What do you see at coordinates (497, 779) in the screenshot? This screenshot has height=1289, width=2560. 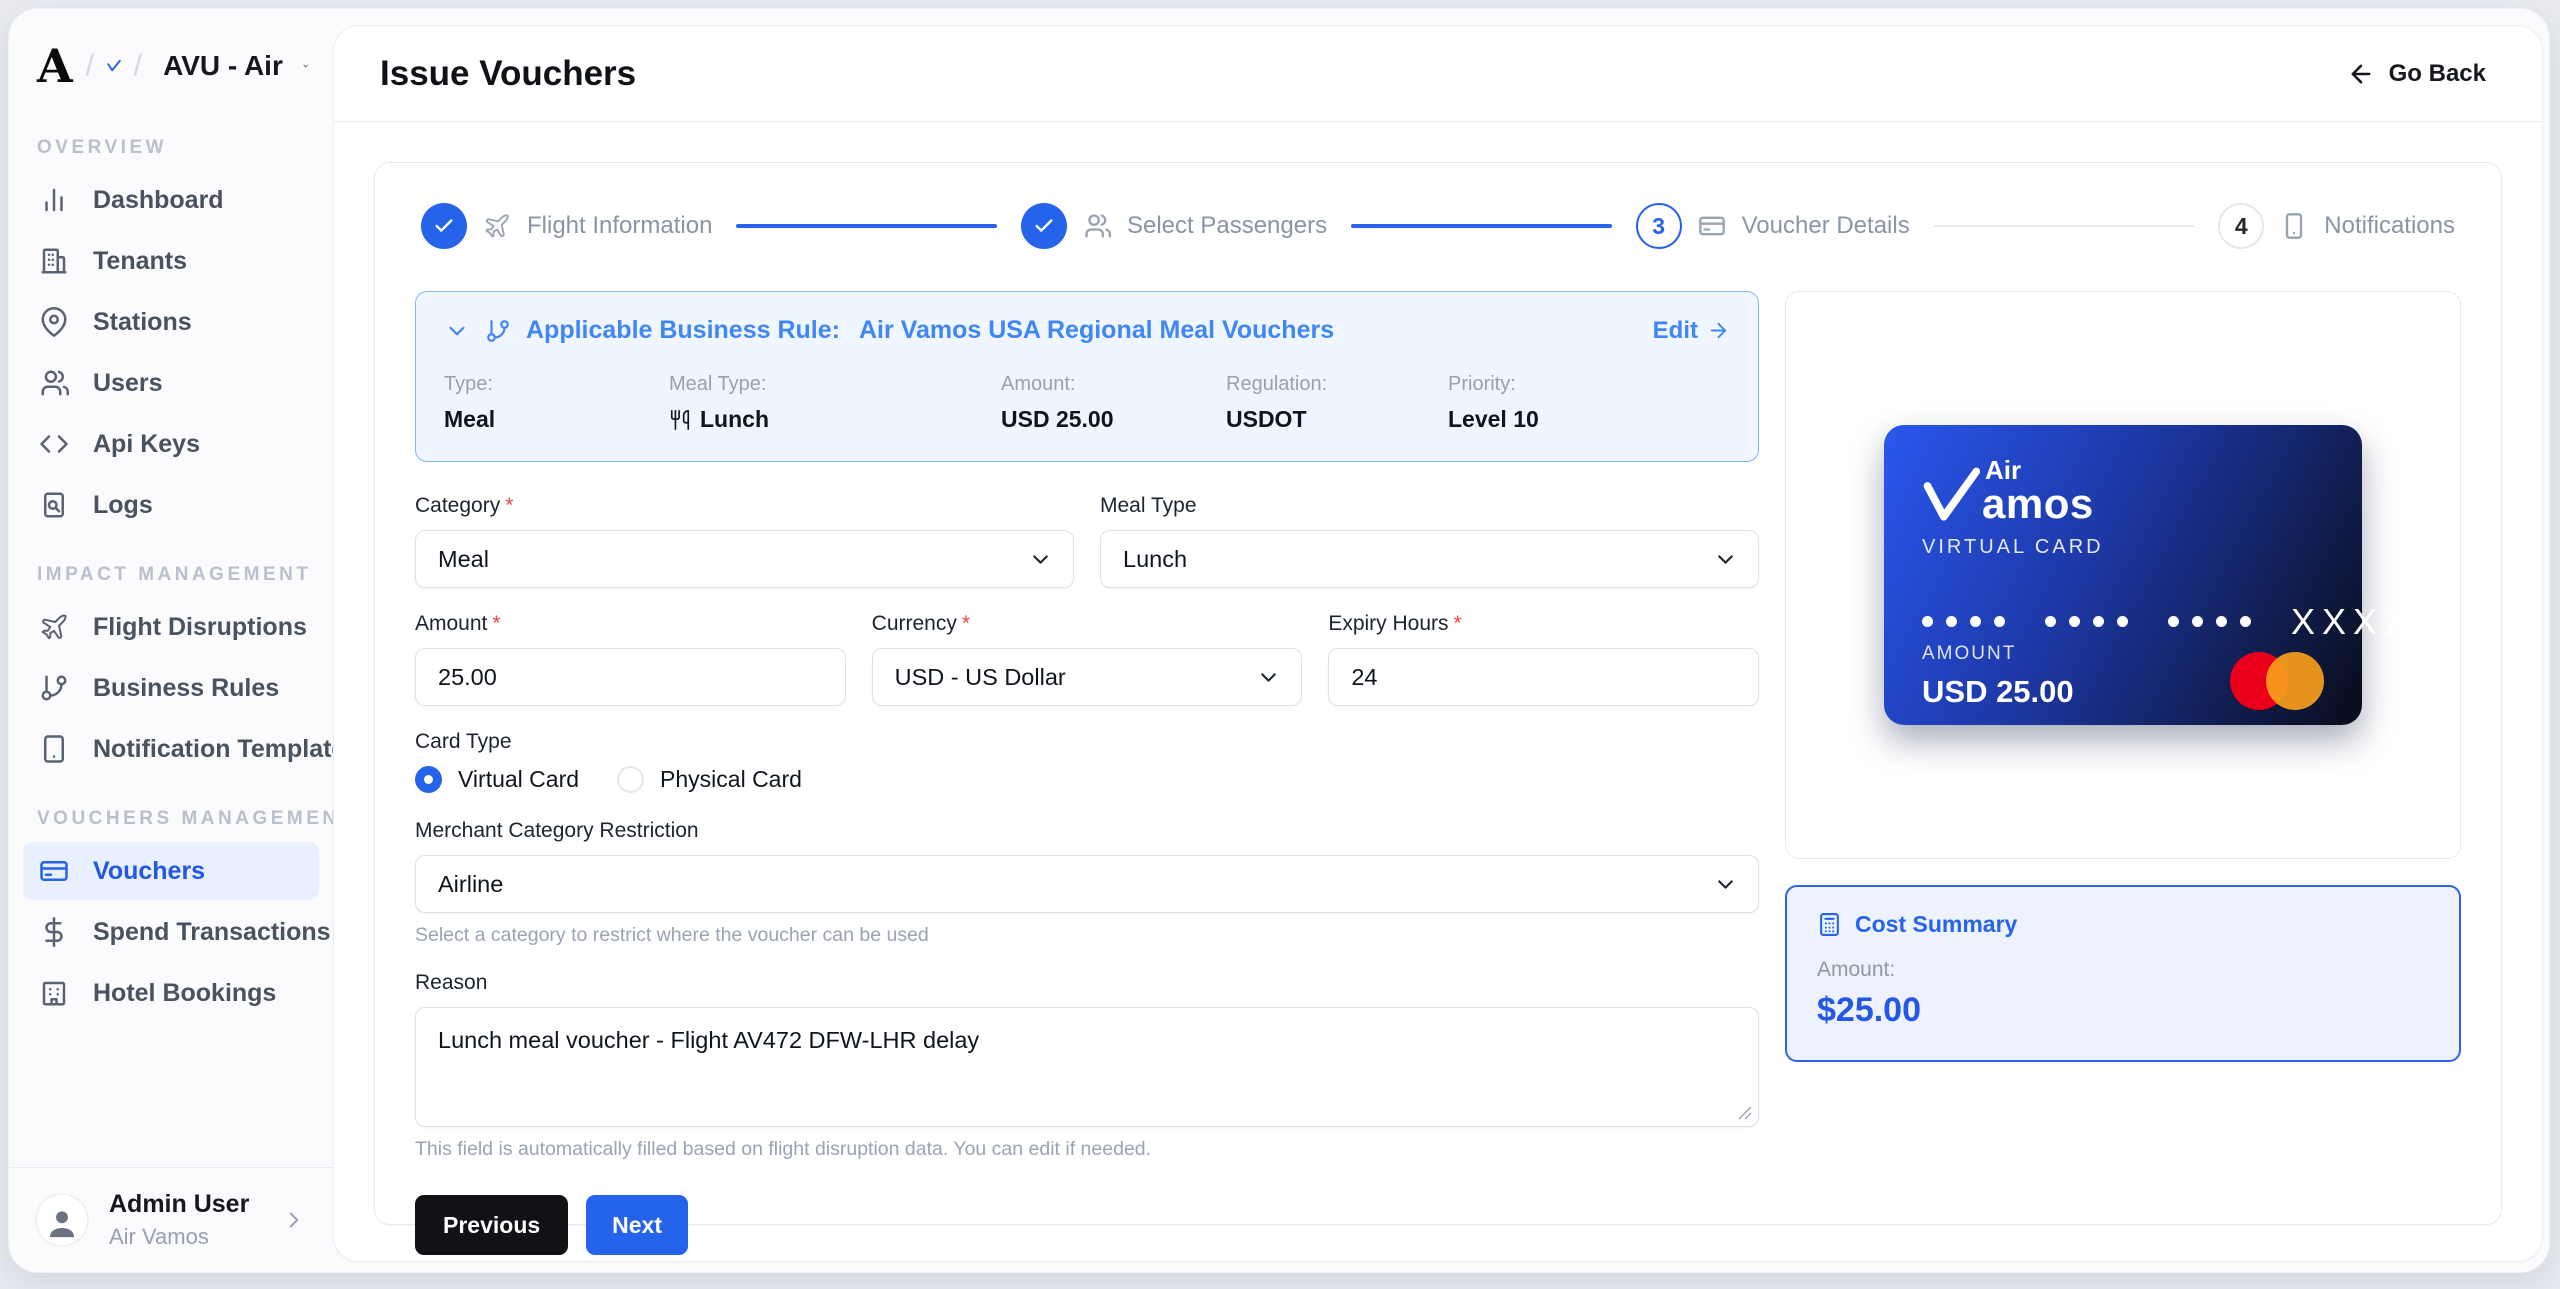 I see `virtual-card-radio: Virtual Card` at bounding box center [497, 779].